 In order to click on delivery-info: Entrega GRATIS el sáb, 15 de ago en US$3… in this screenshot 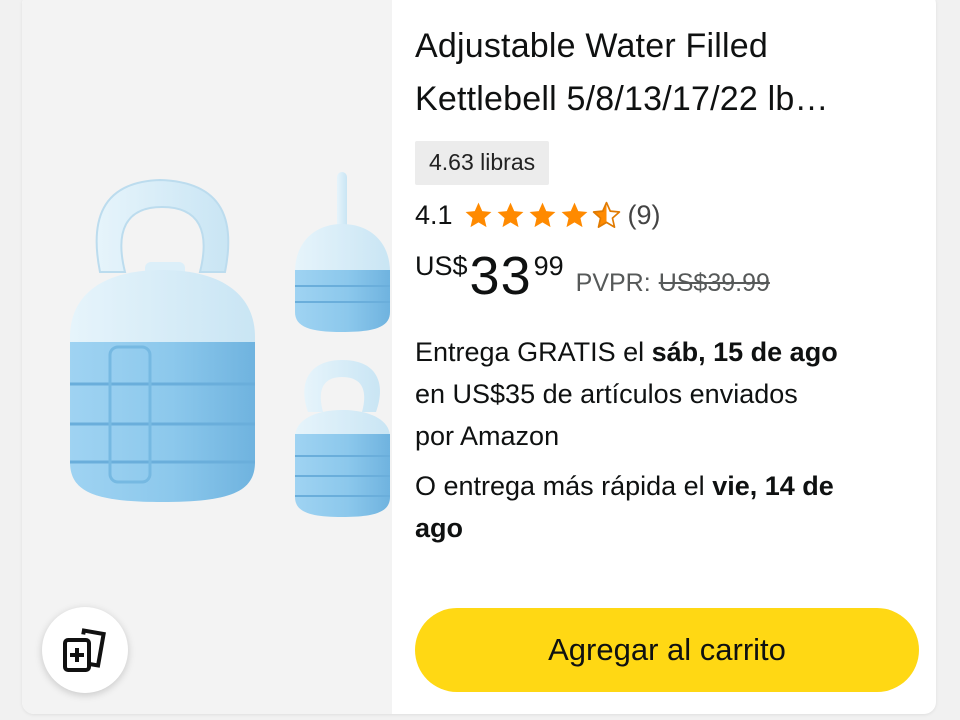, I will do `click(670, 394)`.